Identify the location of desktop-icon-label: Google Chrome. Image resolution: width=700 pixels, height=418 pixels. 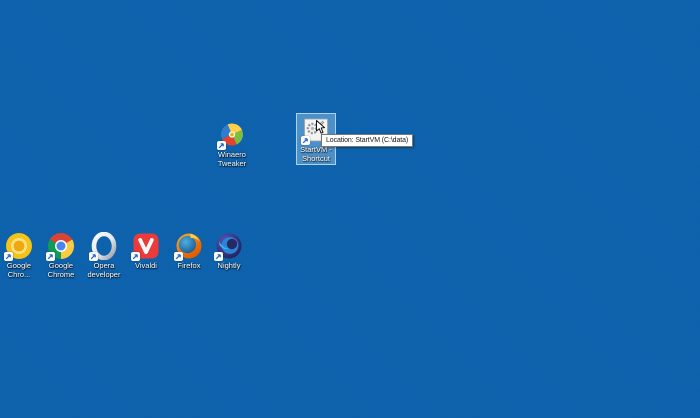
(61, 270).